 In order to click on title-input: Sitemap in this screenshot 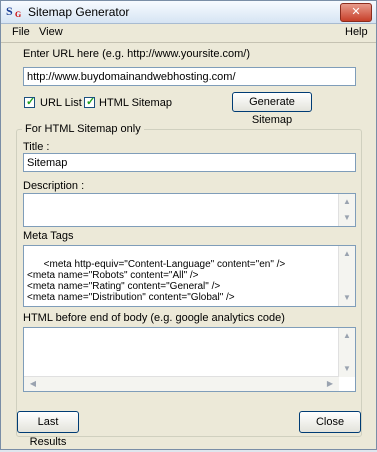, I will do `click(189, 162)`.